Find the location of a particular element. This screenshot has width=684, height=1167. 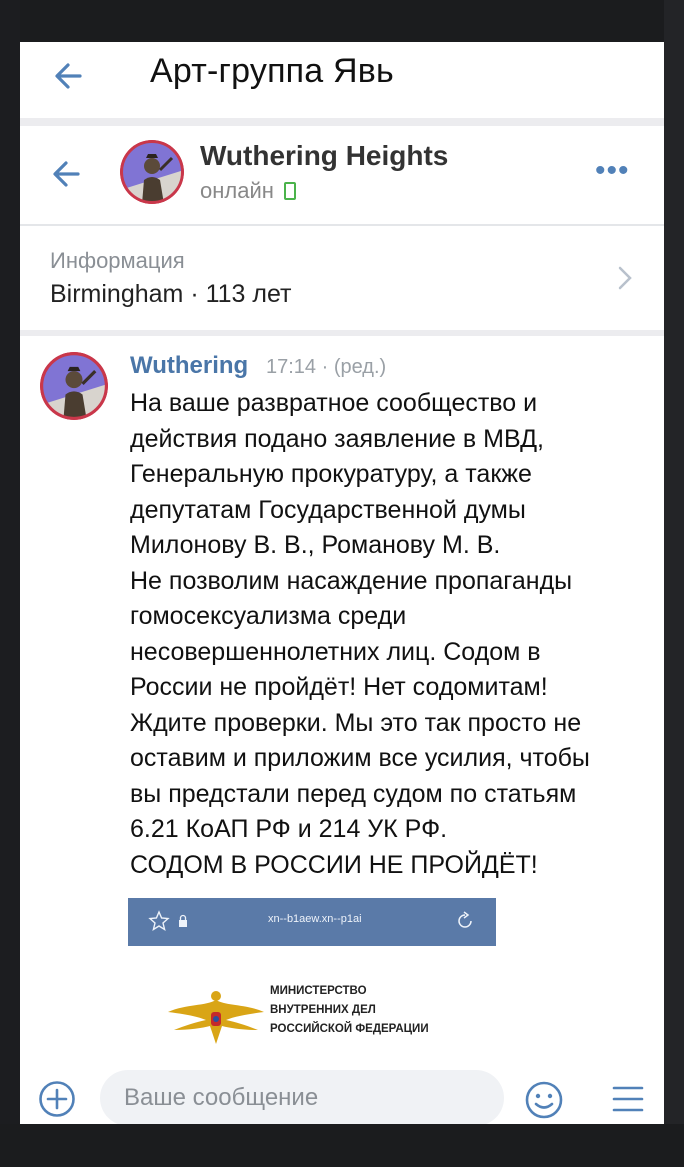

message-line: Генеральную прокуратуру, а также is located at coordinates (331, 474).